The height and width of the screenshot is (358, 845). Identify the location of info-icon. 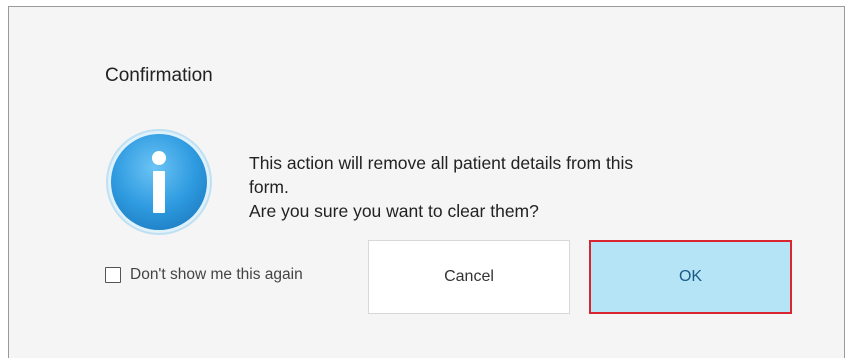
(159, 182).